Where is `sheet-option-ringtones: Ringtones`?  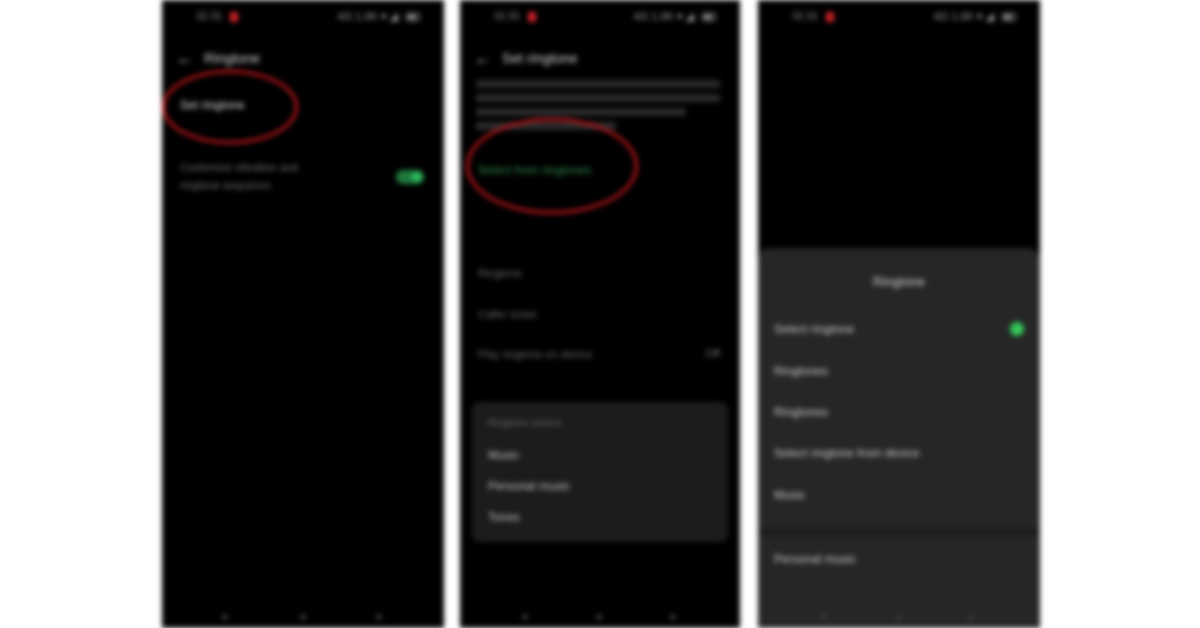
sheet-option-ringtones: Ringtones is located at coordinates (801, 371).